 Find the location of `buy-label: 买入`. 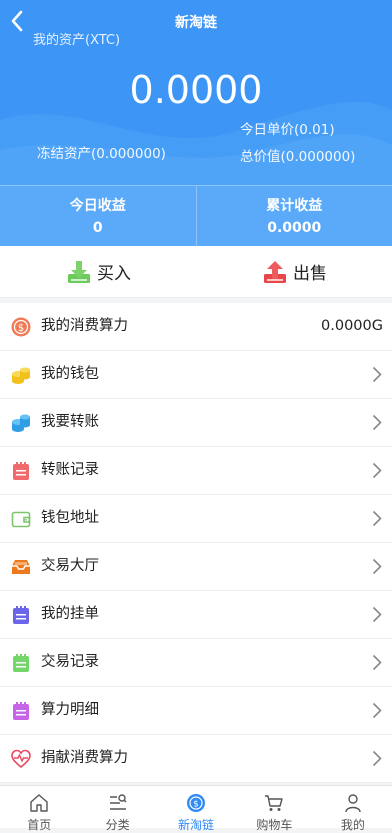

buy-label: 买入 is located at coordinates (114, 271).